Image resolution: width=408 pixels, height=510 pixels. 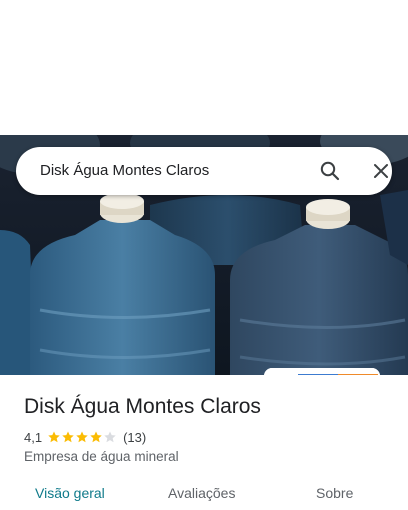 I want to click on rating-row: 4,1 (13), so click(x=85, y=437).